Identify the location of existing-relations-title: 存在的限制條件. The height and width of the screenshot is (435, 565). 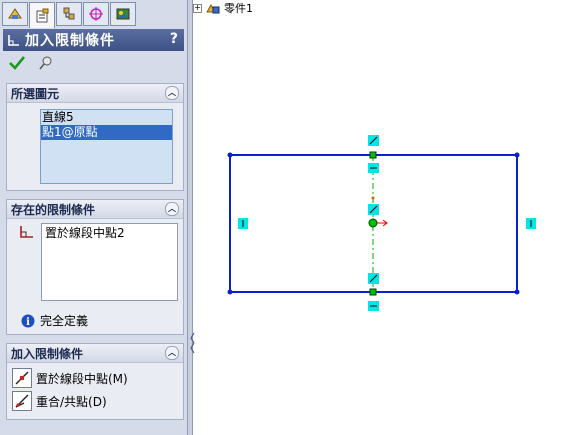
(53, 209).